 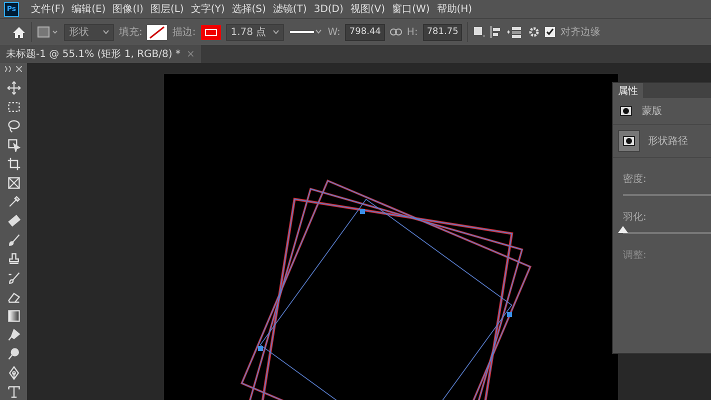 I want to click on width-field: 798.44, so click(x=365, y=32).